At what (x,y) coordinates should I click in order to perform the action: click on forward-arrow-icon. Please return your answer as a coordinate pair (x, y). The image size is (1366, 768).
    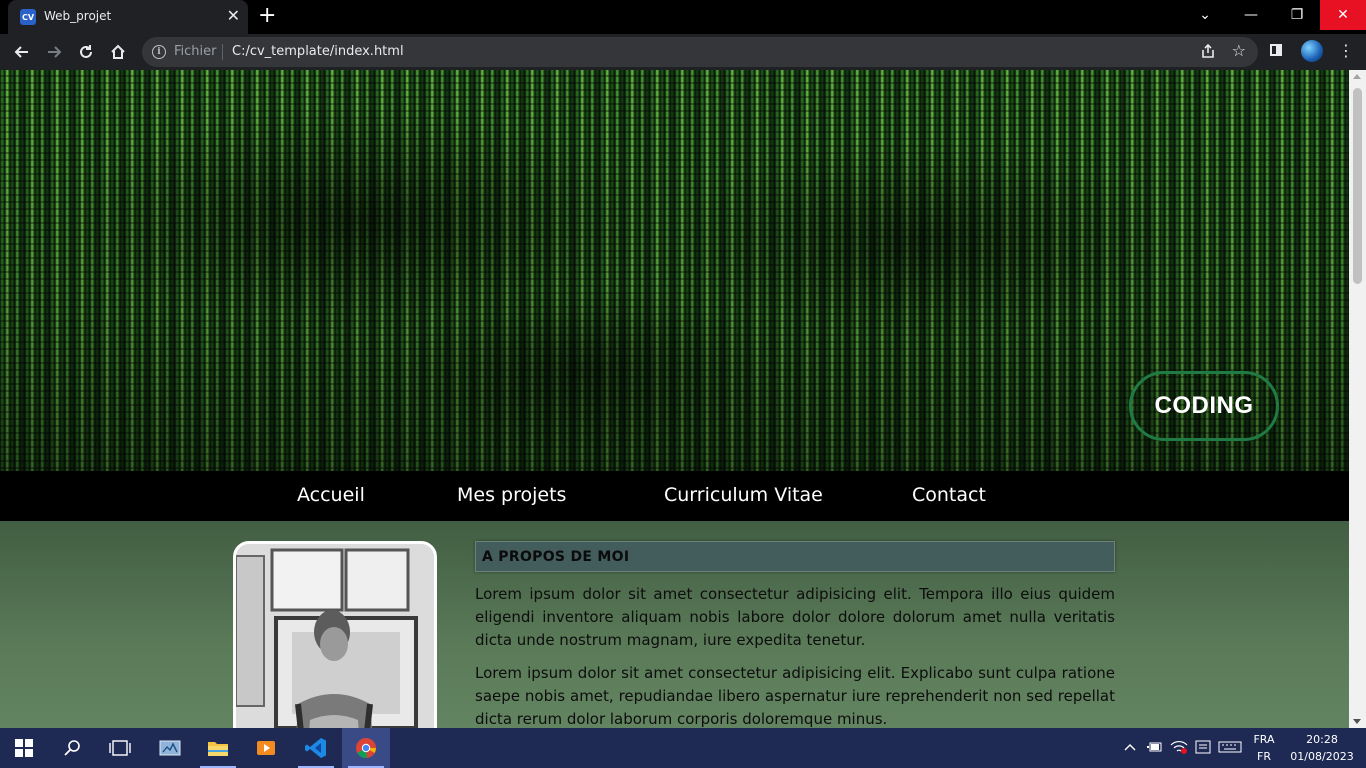
    Looking at the image, I should click on (55, 52).